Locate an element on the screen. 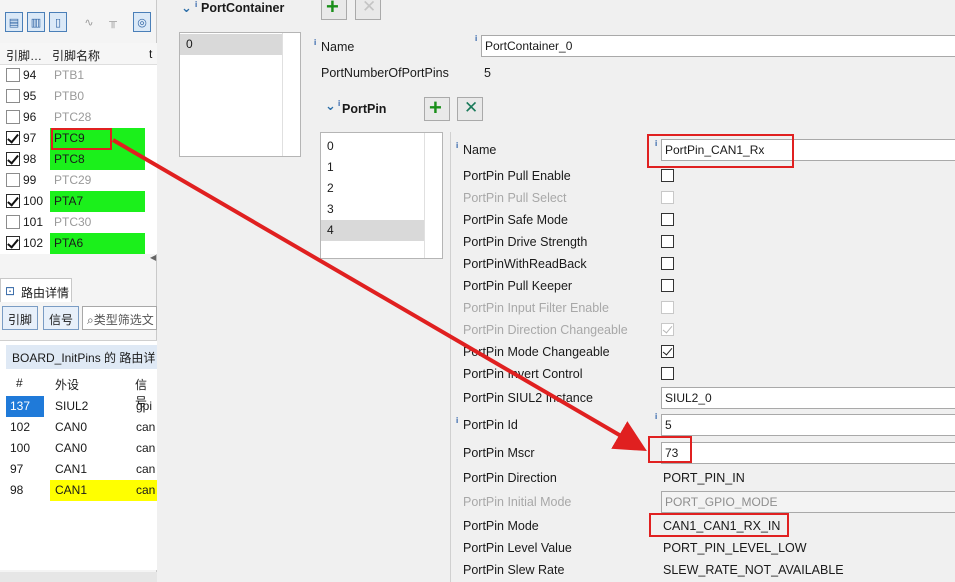 The image size is (955, 582). highlight-box-name is located at coordinates (720, 151).